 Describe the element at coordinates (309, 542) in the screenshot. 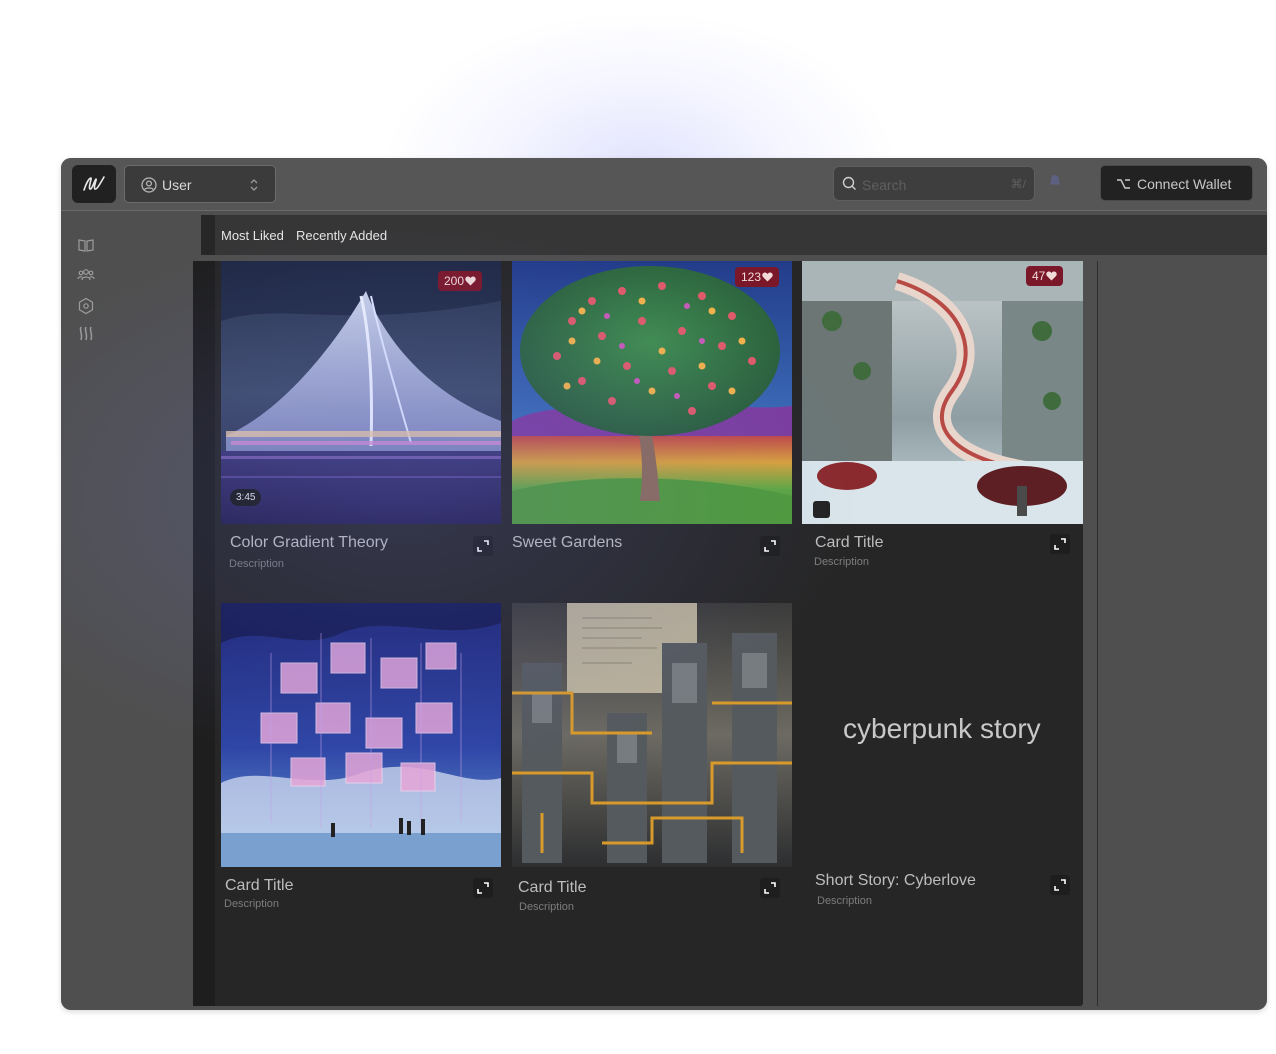

I see `card-title: Color Gradient Theory` at that location.